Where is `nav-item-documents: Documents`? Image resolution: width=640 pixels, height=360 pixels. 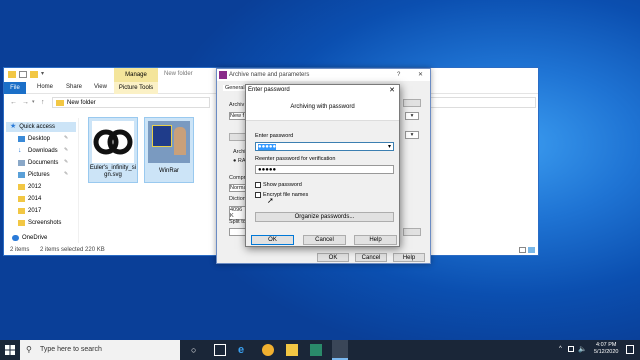 nav-item-documents: Documents is located at coordinates (38, 163).